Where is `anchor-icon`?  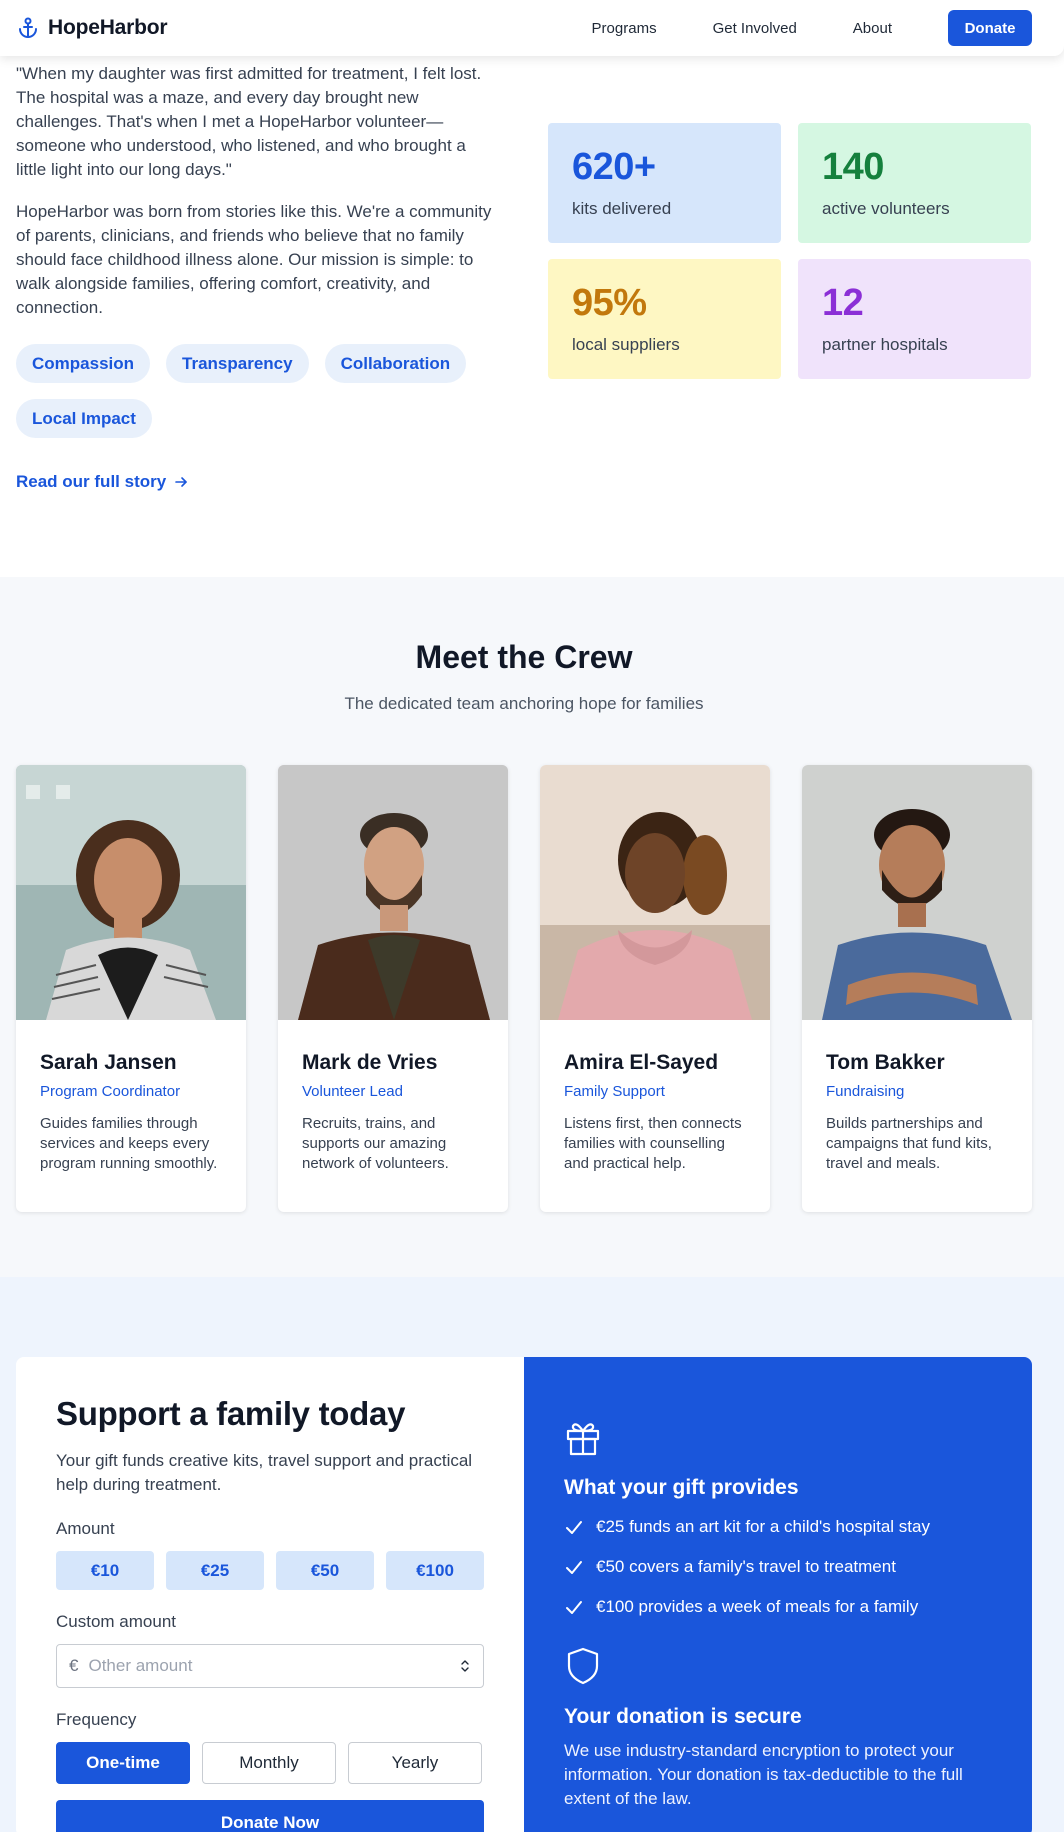
anchor-icon is located at coordinates (28, 27).